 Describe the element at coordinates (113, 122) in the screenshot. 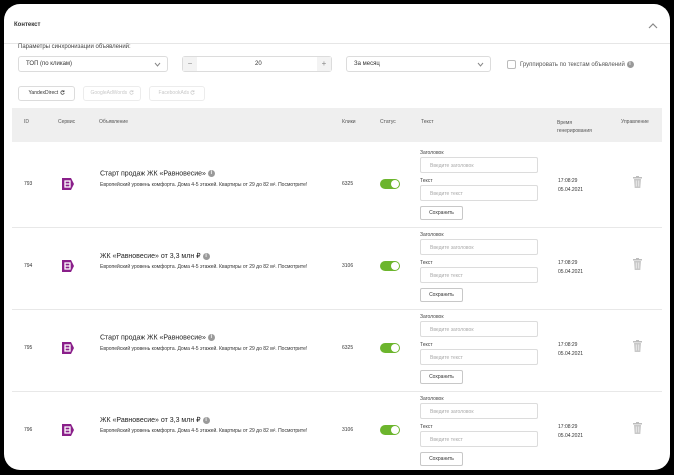

I see `col-ad: Объявление` at that location.